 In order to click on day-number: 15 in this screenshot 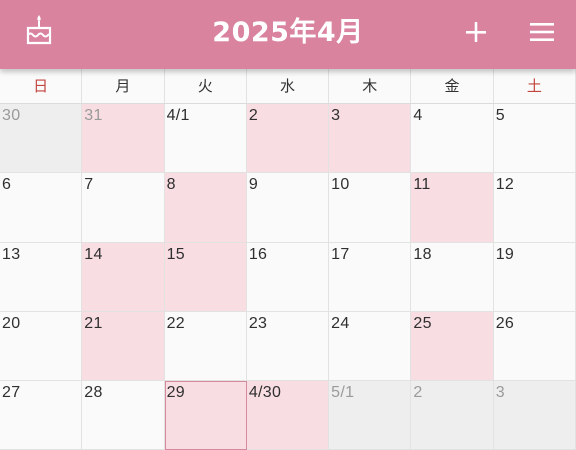, I will do `click(175, 254)`.